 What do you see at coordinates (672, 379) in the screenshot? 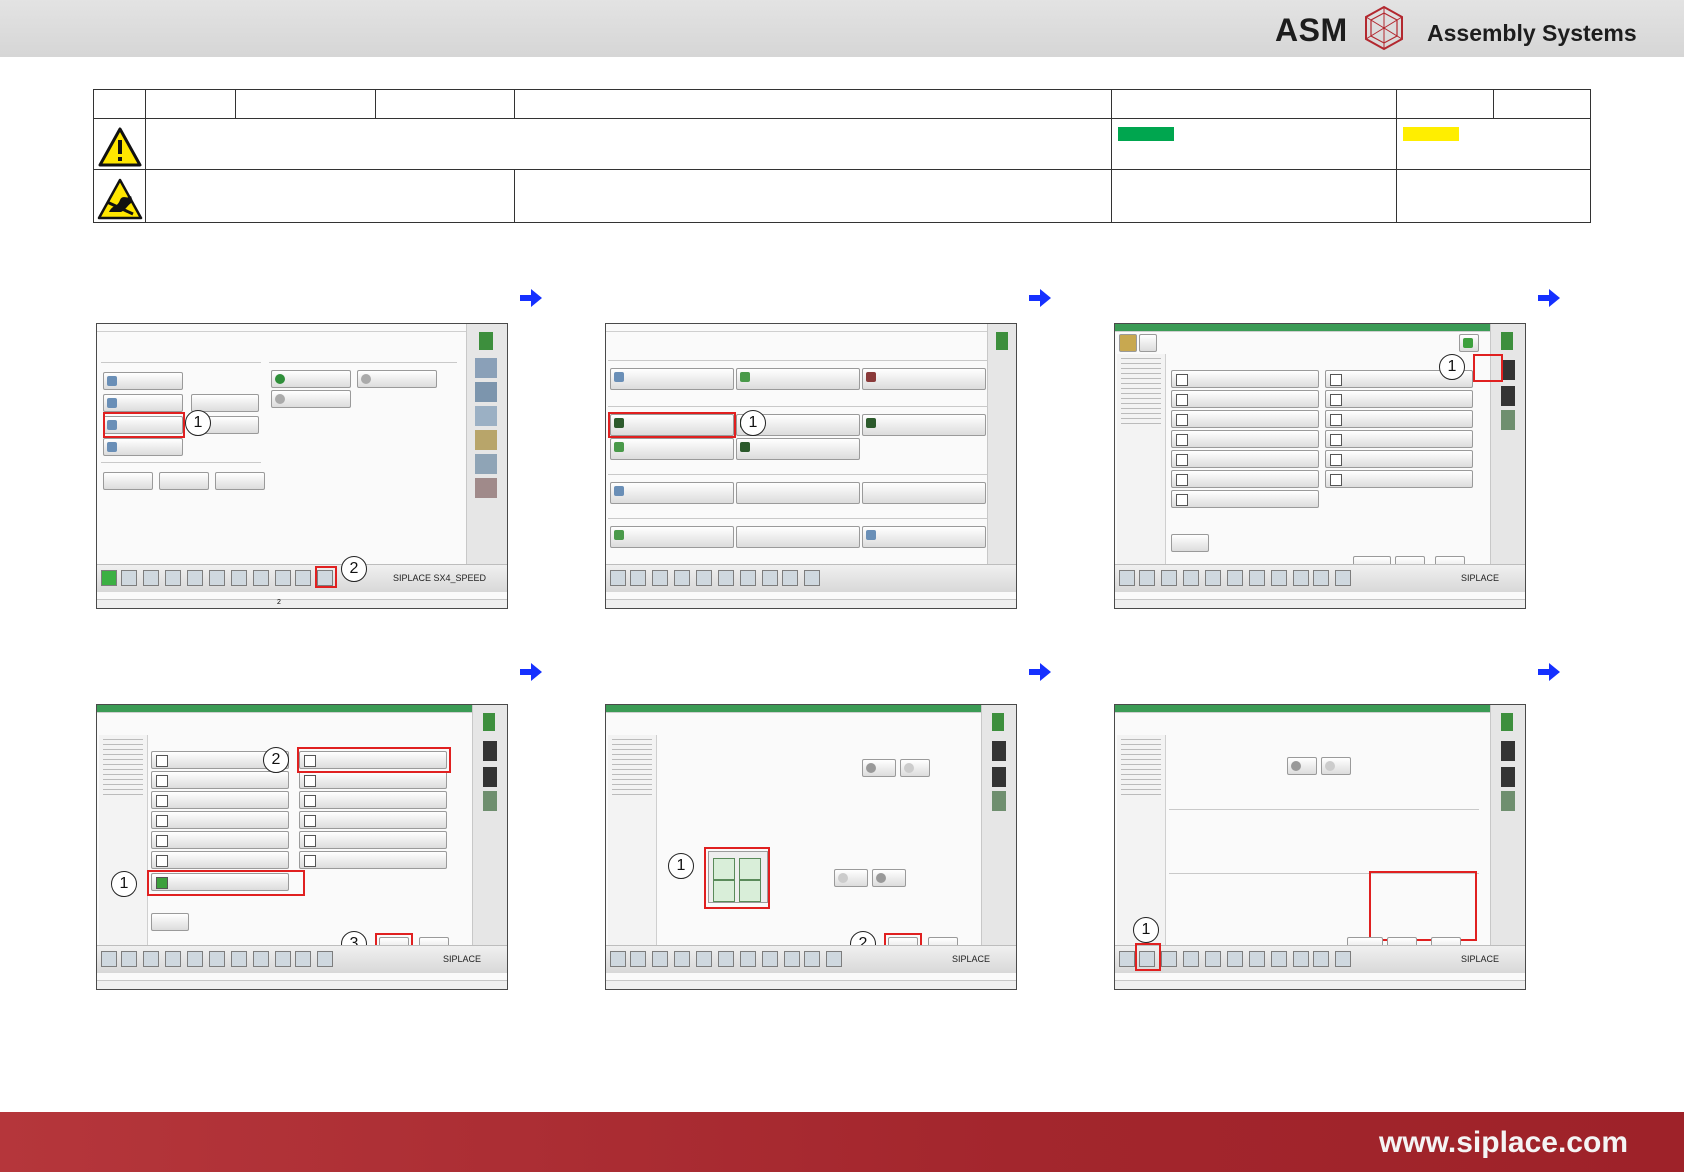
I see `machine-configuration-button` at bounding box center [672, 379].